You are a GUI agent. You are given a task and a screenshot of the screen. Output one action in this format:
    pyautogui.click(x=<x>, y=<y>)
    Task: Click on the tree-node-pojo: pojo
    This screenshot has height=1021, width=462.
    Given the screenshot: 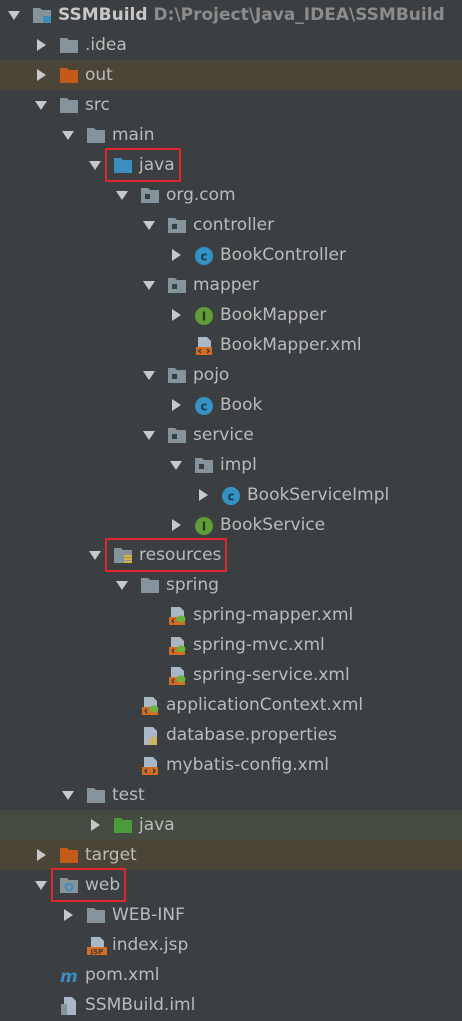 What is the action you would take?
    pyautogui.click(x=231, y=375)
    